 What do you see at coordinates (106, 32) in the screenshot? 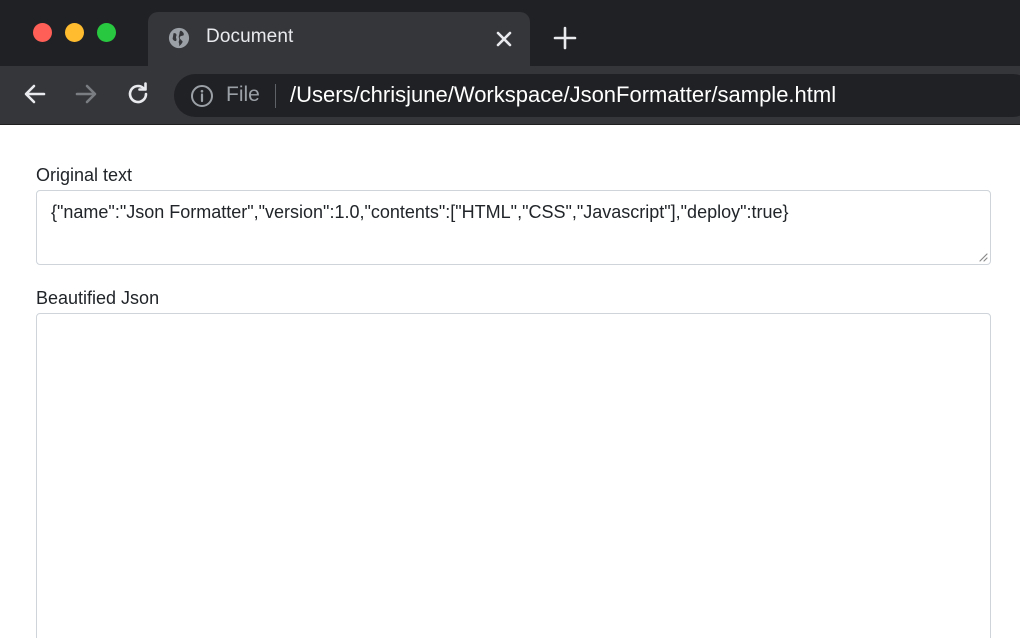
I see `maximize-window-button` at bounding box center [106, 32].